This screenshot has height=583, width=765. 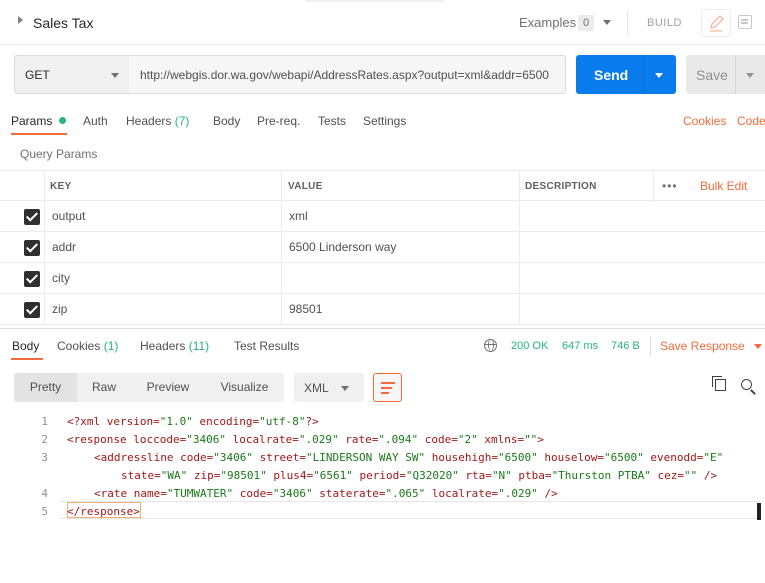 I want to click on copy-icon, so click(x=719, y=383).